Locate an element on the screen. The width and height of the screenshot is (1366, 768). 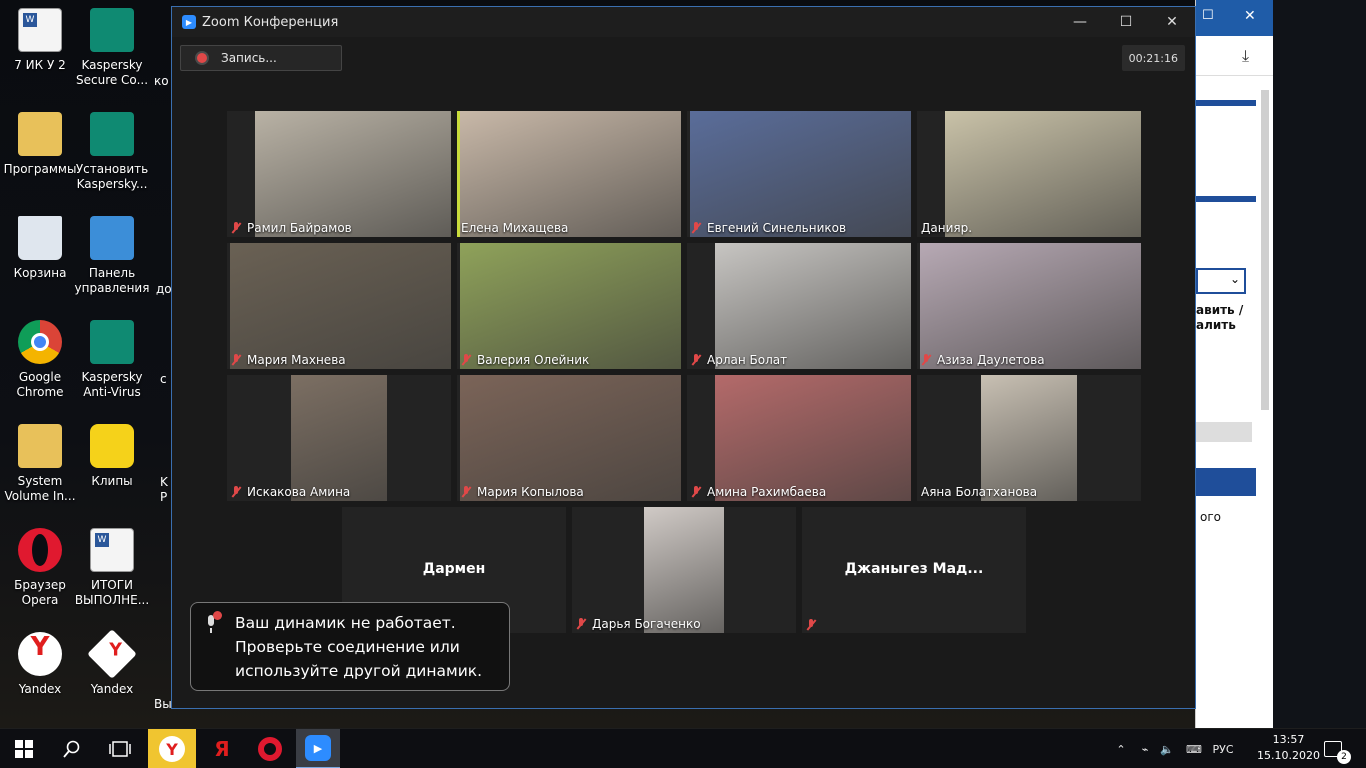
participant-tile: Данияр. is located at coordinates (1029, 174).